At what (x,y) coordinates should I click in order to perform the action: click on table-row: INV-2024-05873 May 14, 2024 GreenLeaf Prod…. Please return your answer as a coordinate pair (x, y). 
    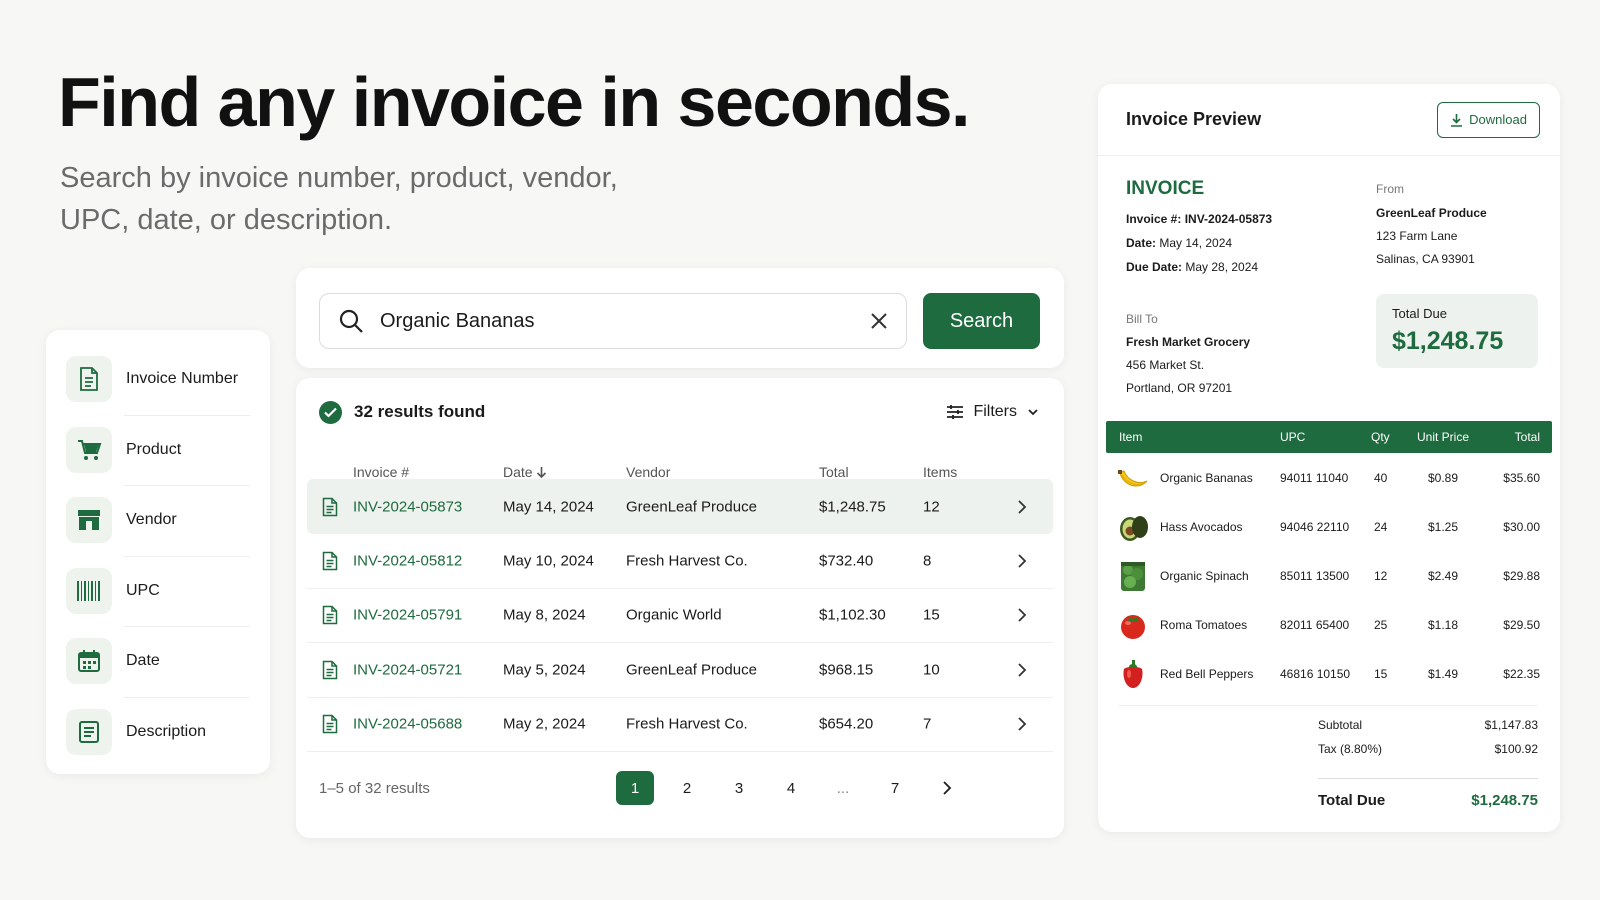
    Looking at the image, I should click on (680, 506).